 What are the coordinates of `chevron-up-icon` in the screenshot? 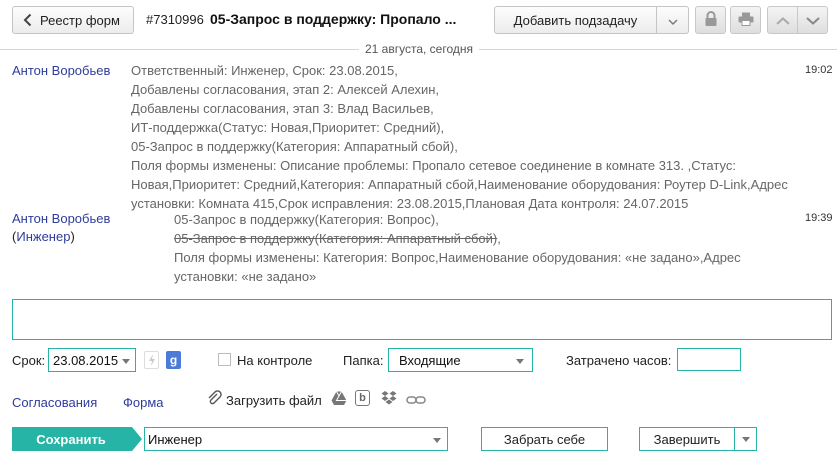 It's located at (782, 20).